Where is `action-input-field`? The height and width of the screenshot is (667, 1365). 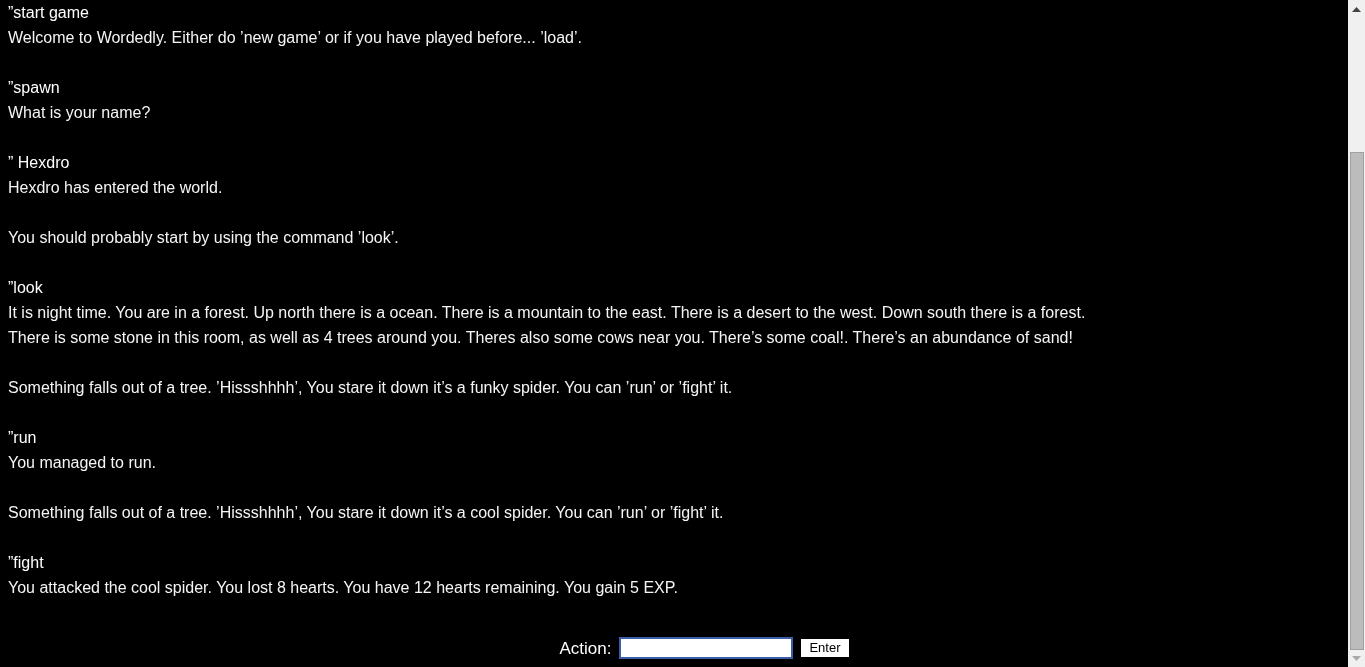
action-input-field is located at coordinates (706, 648).